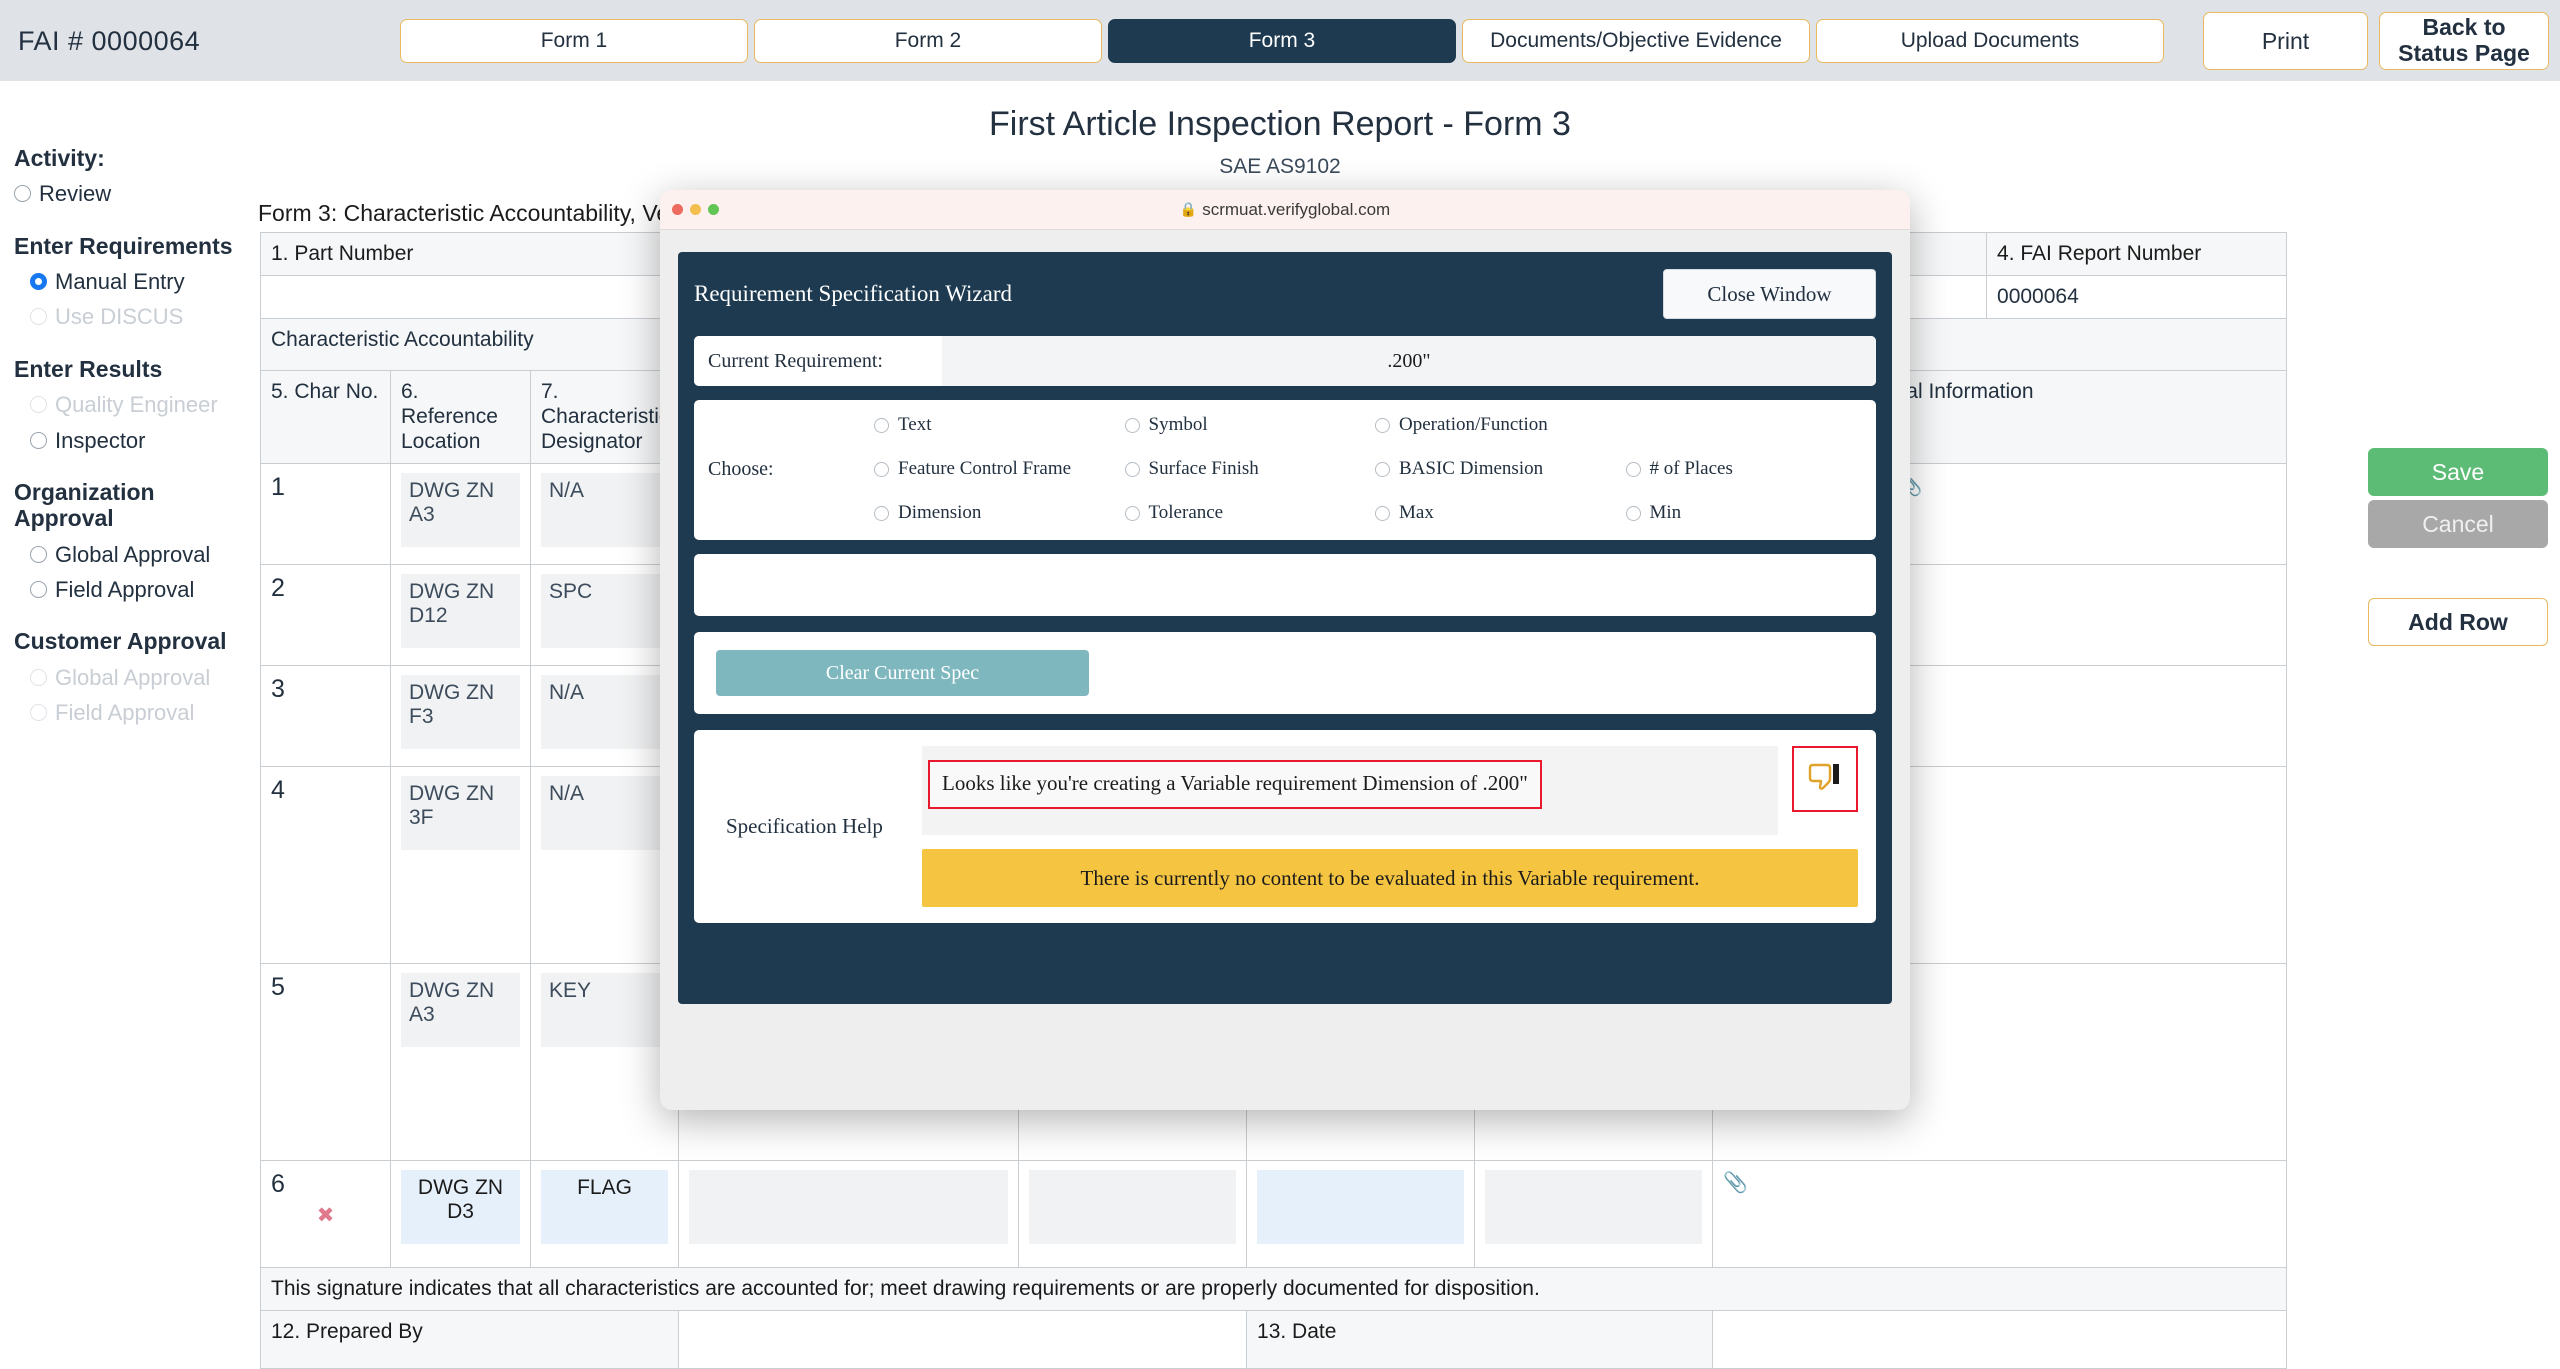  Describe the element at coordinates (1769, 294) in the screenshot. I see `close-window-button: Close Window` at that location.